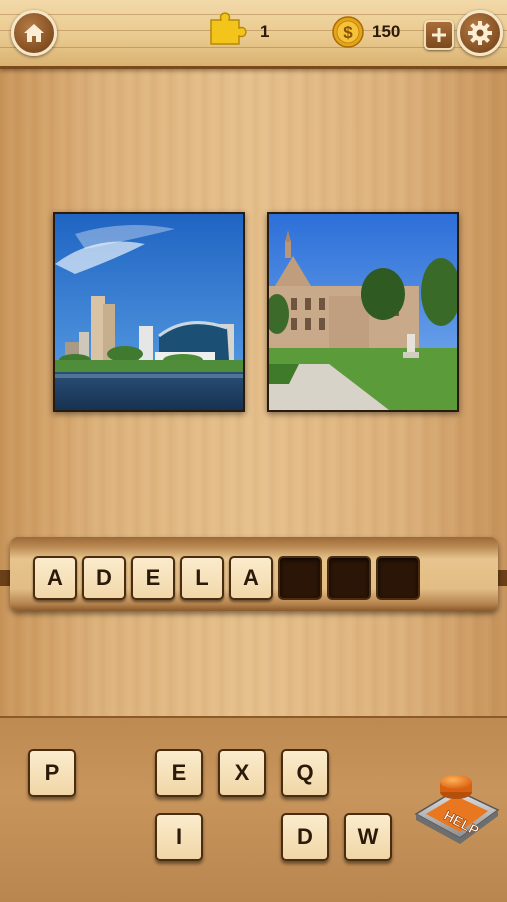  What do you see at coordinates (305, 773) in the screenshot?
I see `letter-key: Q` at bounding box center [305, 773].